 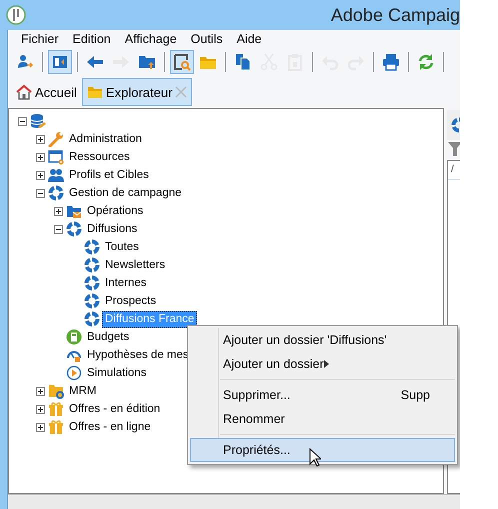 I want to click on window-title: Adobe Campaig, so click(x=395, y=15).